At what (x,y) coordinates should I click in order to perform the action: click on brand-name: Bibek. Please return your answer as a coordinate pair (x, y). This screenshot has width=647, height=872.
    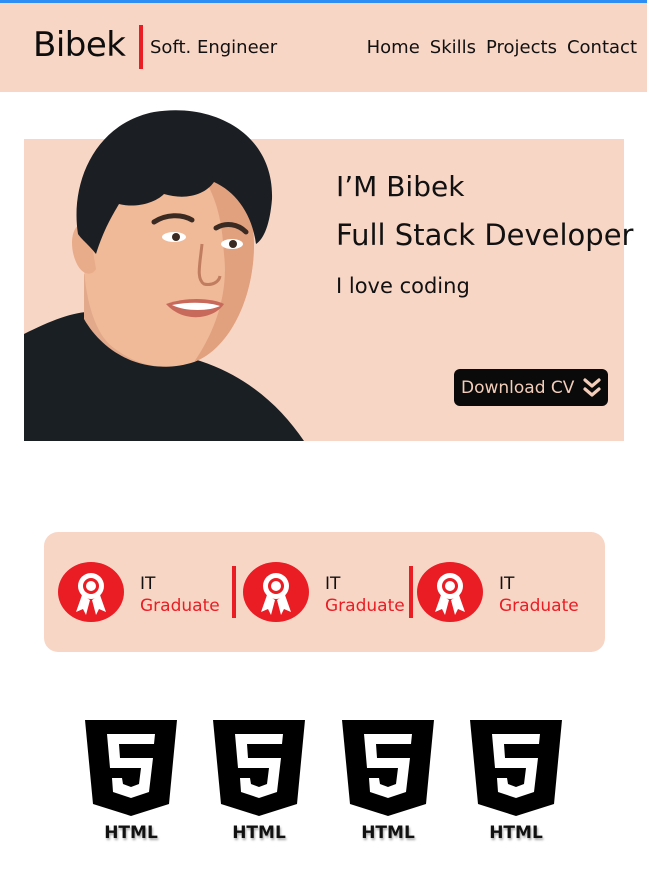
    Looking at the image, I should click on (79, 45).